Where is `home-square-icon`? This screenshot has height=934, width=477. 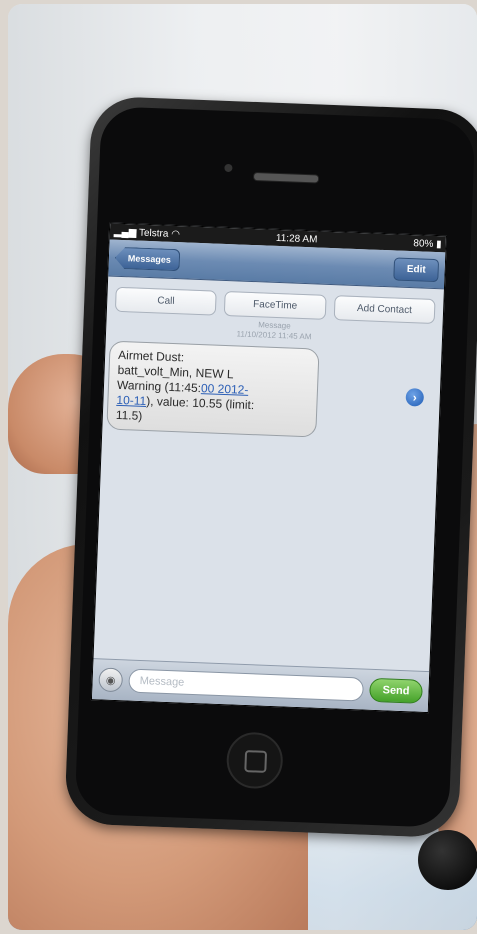 home-square-icon is located at coordinates (256, 761).